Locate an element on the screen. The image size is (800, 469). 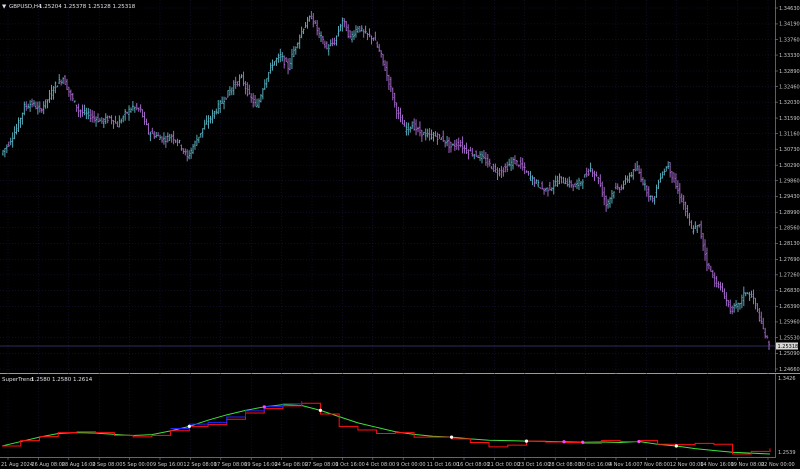
price-label: 1.28130 is located at coordinates (789, 244).